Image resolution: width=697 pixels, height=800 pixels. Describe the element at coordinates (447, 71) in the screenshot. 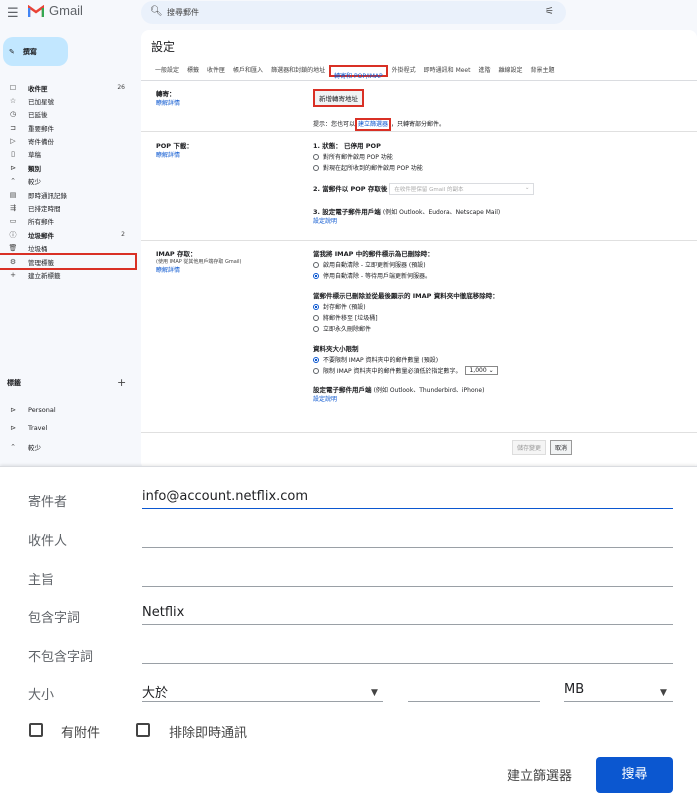

I see `tab: 即時通訊和 Meet` at that location.